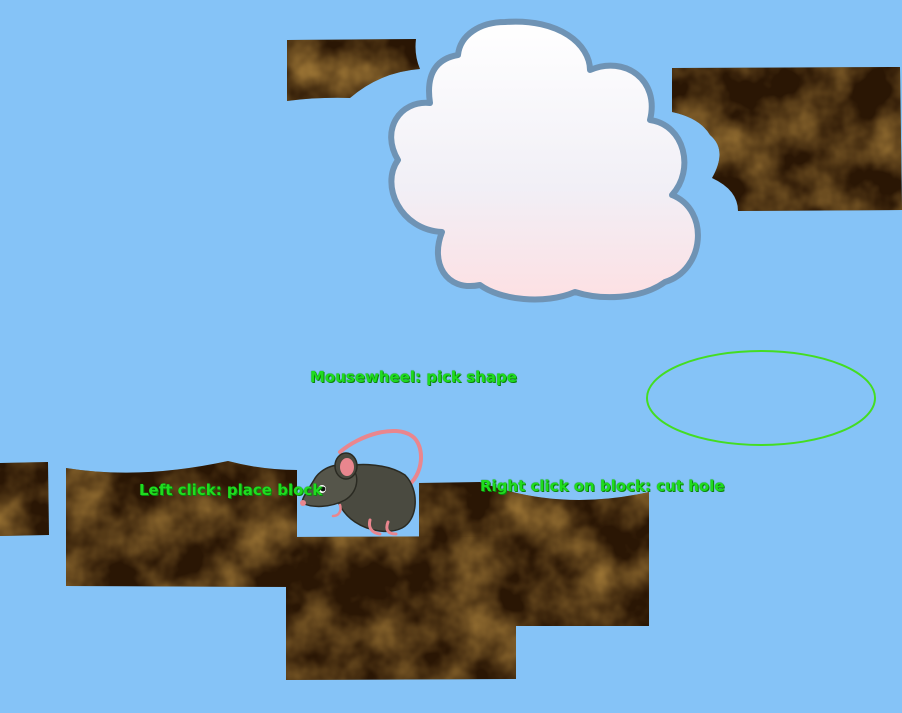  Describe the element at coordinates (231, 490) in the screenshot. I see `hint-left-click: Left click: place block` at that location.